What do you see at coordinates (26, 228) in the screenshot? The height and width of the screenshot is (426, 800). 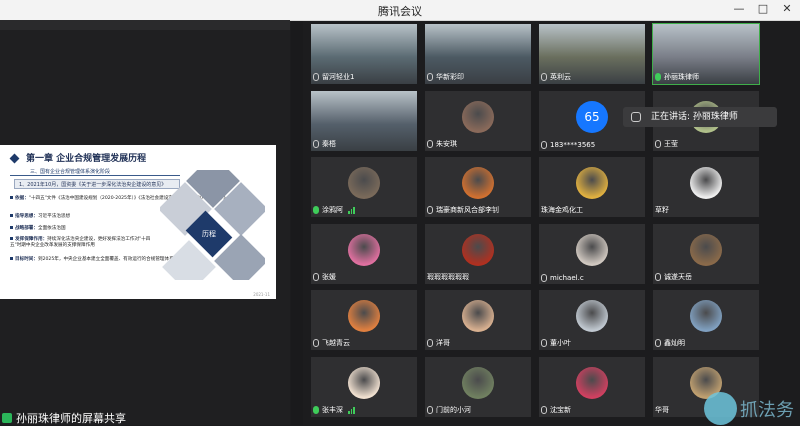 I see `slide-row-label: 战略部署：` at bounding box center [26, 228].